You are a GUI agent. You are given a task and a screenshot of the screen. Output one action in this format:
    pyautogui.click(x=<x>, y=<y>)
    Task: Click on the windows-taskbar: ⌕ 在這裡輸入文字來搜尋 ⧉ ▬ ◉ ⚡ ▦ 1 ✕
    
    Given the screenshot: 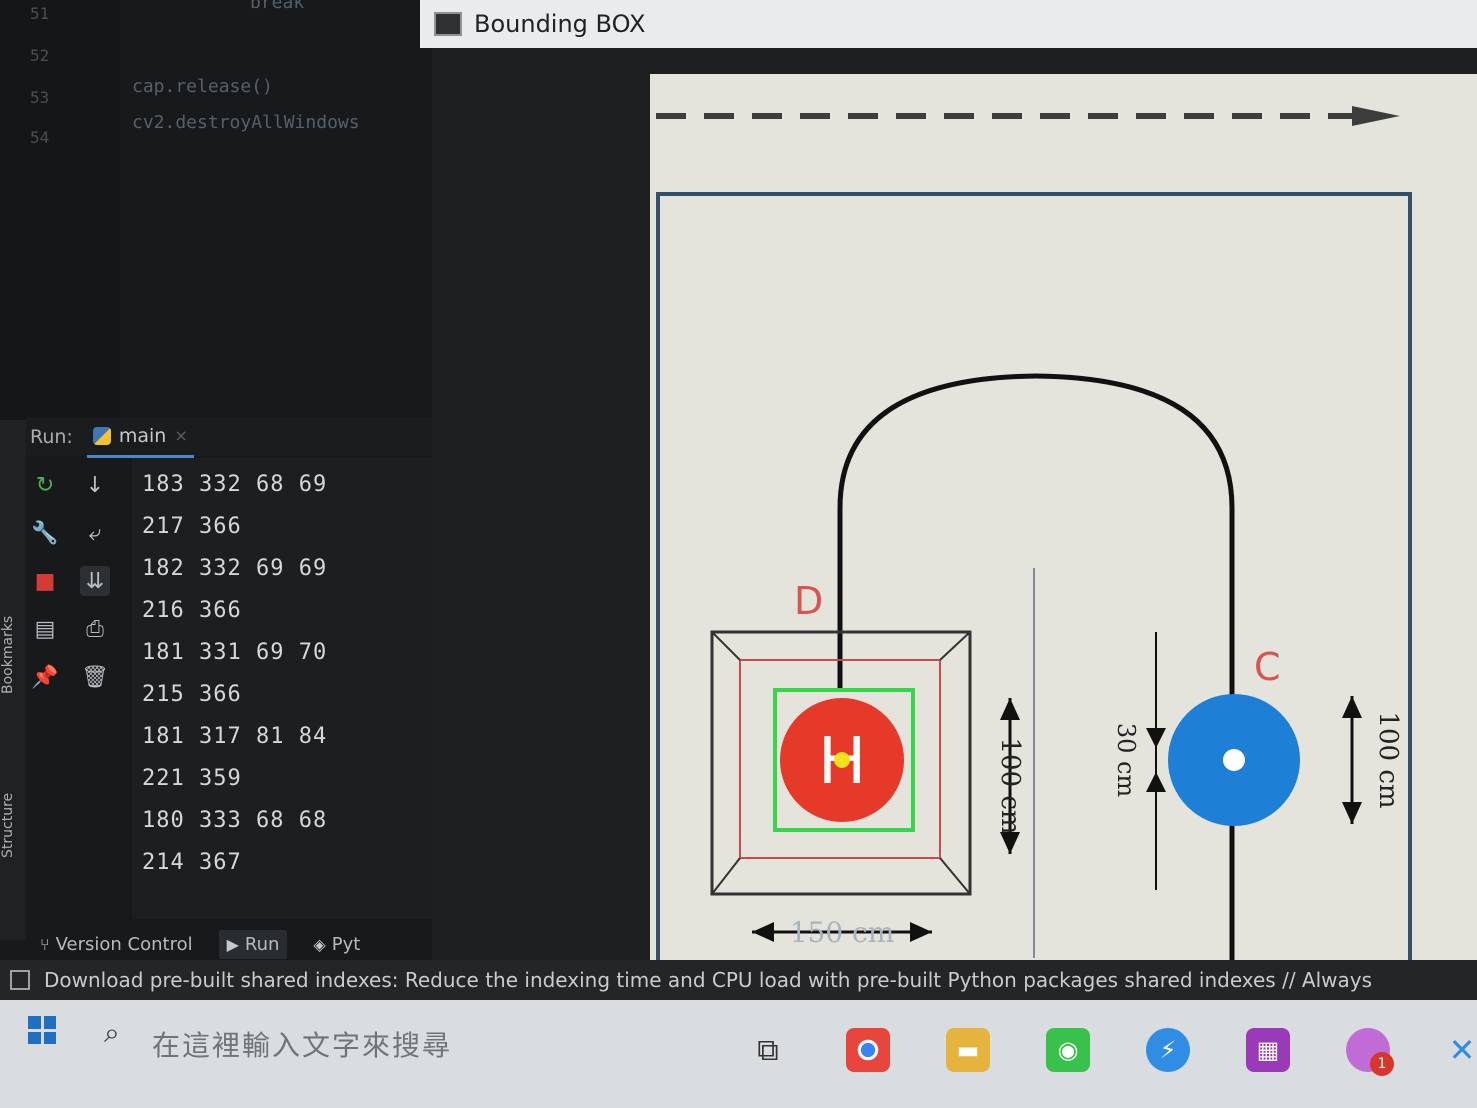 What is the action you would take?
    pyautogui.click(x=738, y=1054)
    